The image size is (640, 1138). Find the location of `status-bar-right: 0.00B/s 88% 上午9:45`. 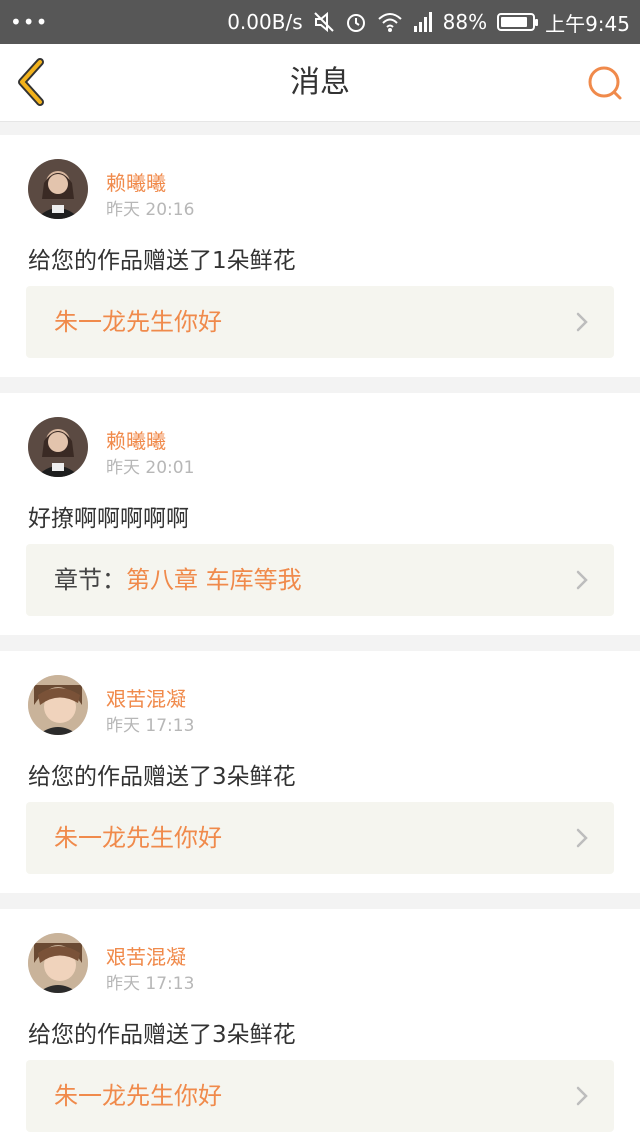

status-bar-right: 0.00B/s 88% 上午9:45 is located at coordinates (428, 22).